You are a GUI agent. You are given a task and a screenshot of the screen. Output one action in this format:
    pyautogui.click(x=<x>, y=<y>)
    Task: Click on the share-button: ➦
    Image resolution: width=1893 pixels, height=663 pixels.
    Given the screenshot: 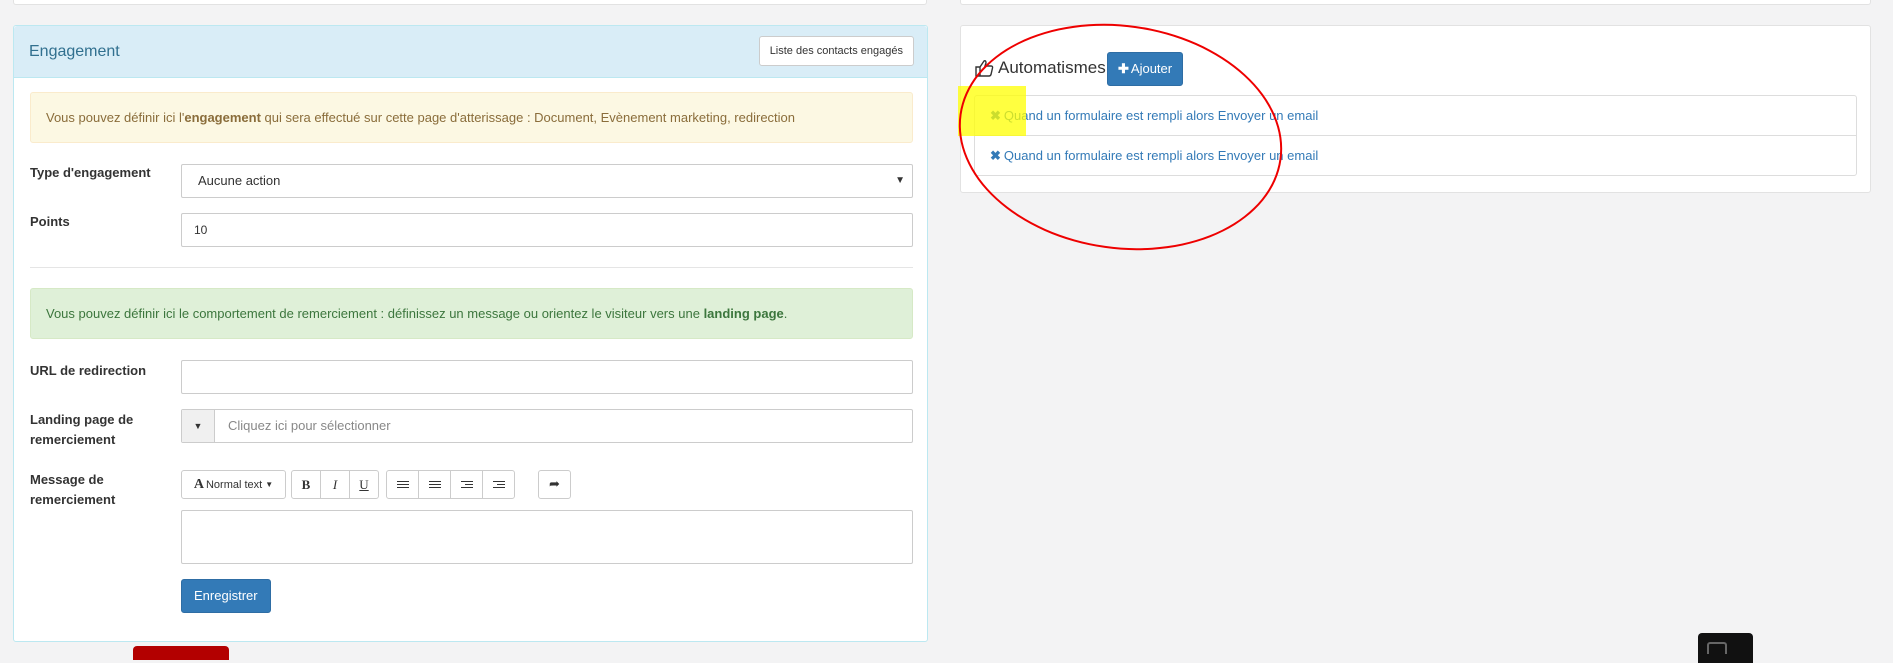 What is the action you would take?
    pyautogui.click(x=554, y=484)
    